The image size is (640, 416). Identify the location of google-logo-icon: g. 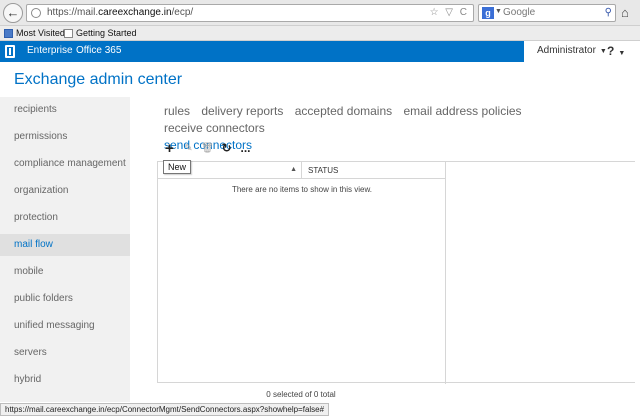
(488, 13).